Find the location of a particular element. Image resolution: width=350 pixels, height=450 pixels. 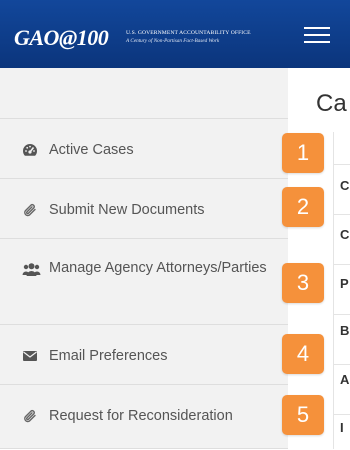

step-badge-1: 1 is located at coordinates (303, 153).